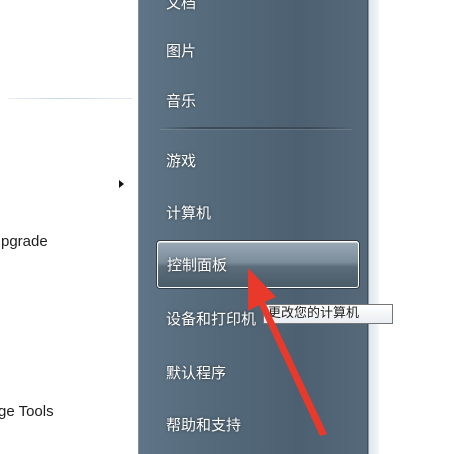 This screenshot has width=450, height=454. What do you see at coordinates (258, 9) in the screenshot?
I see `menu-item-documents: 文档` at bounding box center [258, 9].